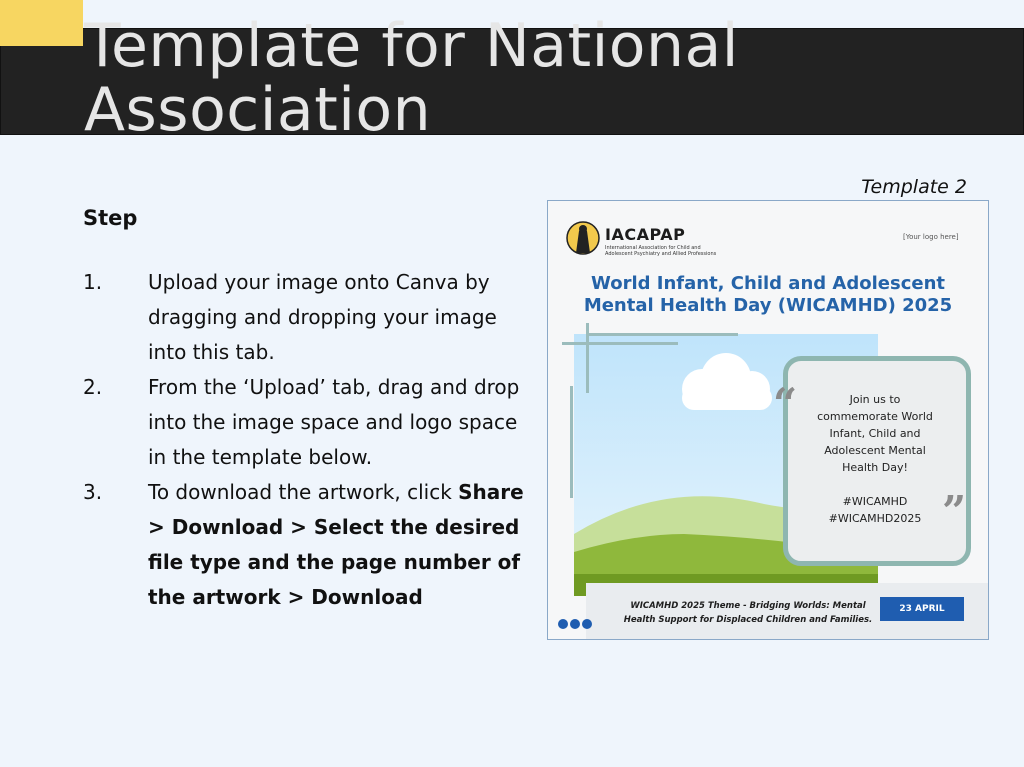 The height and width of the screenshot is (767, 1024). What do you see at coordinates (875, 484) in the screenshot?
I see `quote-line` at bounding box center [875, 484].